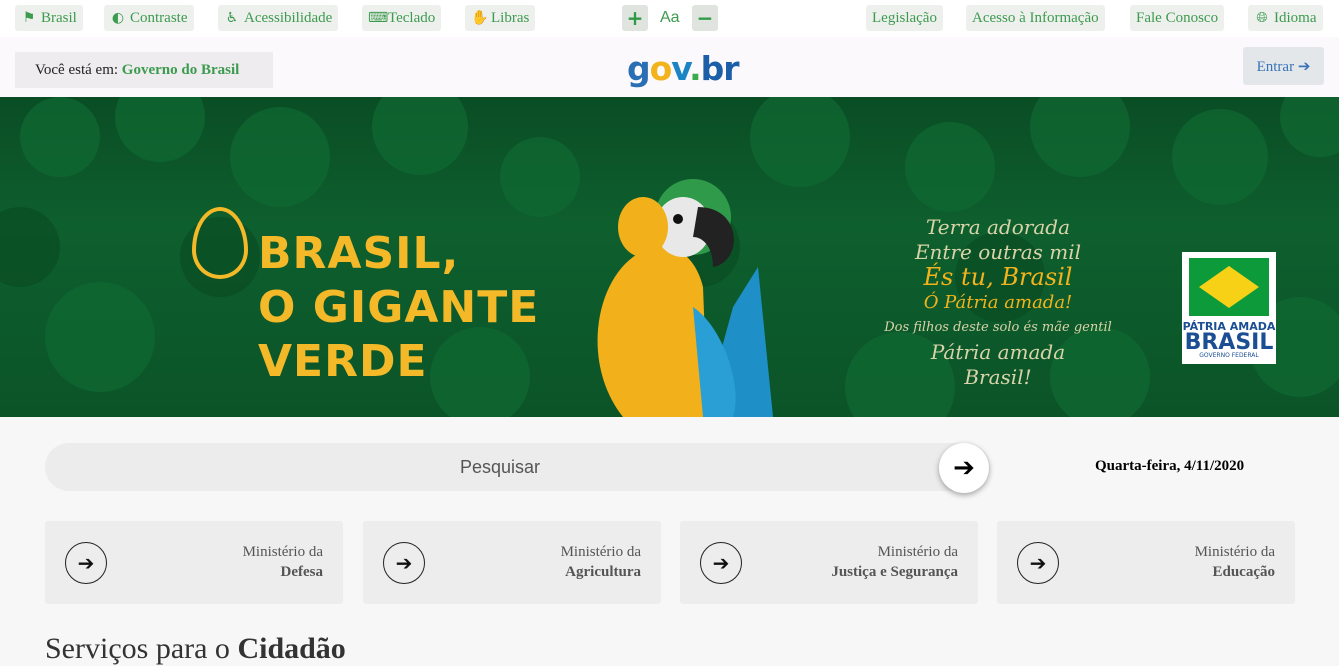  Describe the element at coordinates (77, 70) in the screenshot. I see `breadcrumb-prefix: Você está em:` at that location.